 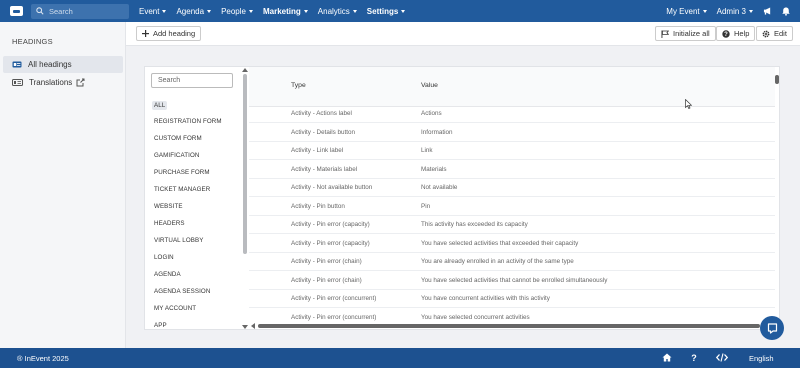 What do you see at coordinates (512, 207) in the screenshot?
I see `table-row: Activity - Pin button Pin` at bounding box center [512, 207].